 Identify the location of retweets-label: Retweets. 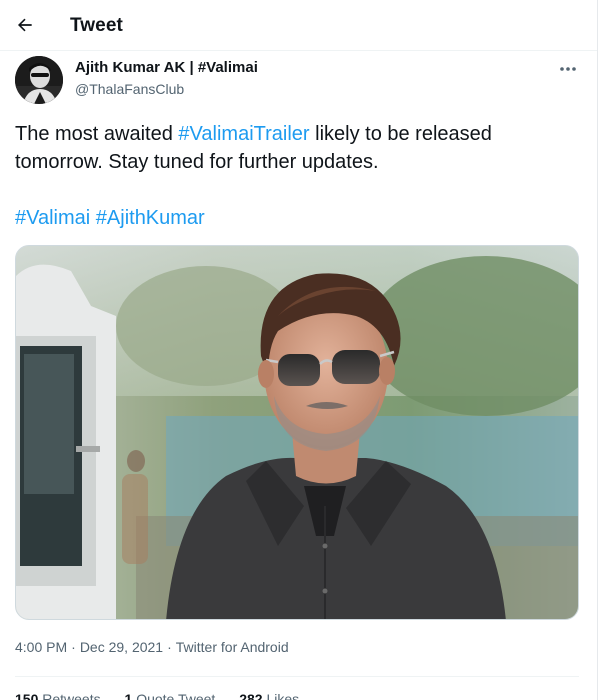
(71, 695).